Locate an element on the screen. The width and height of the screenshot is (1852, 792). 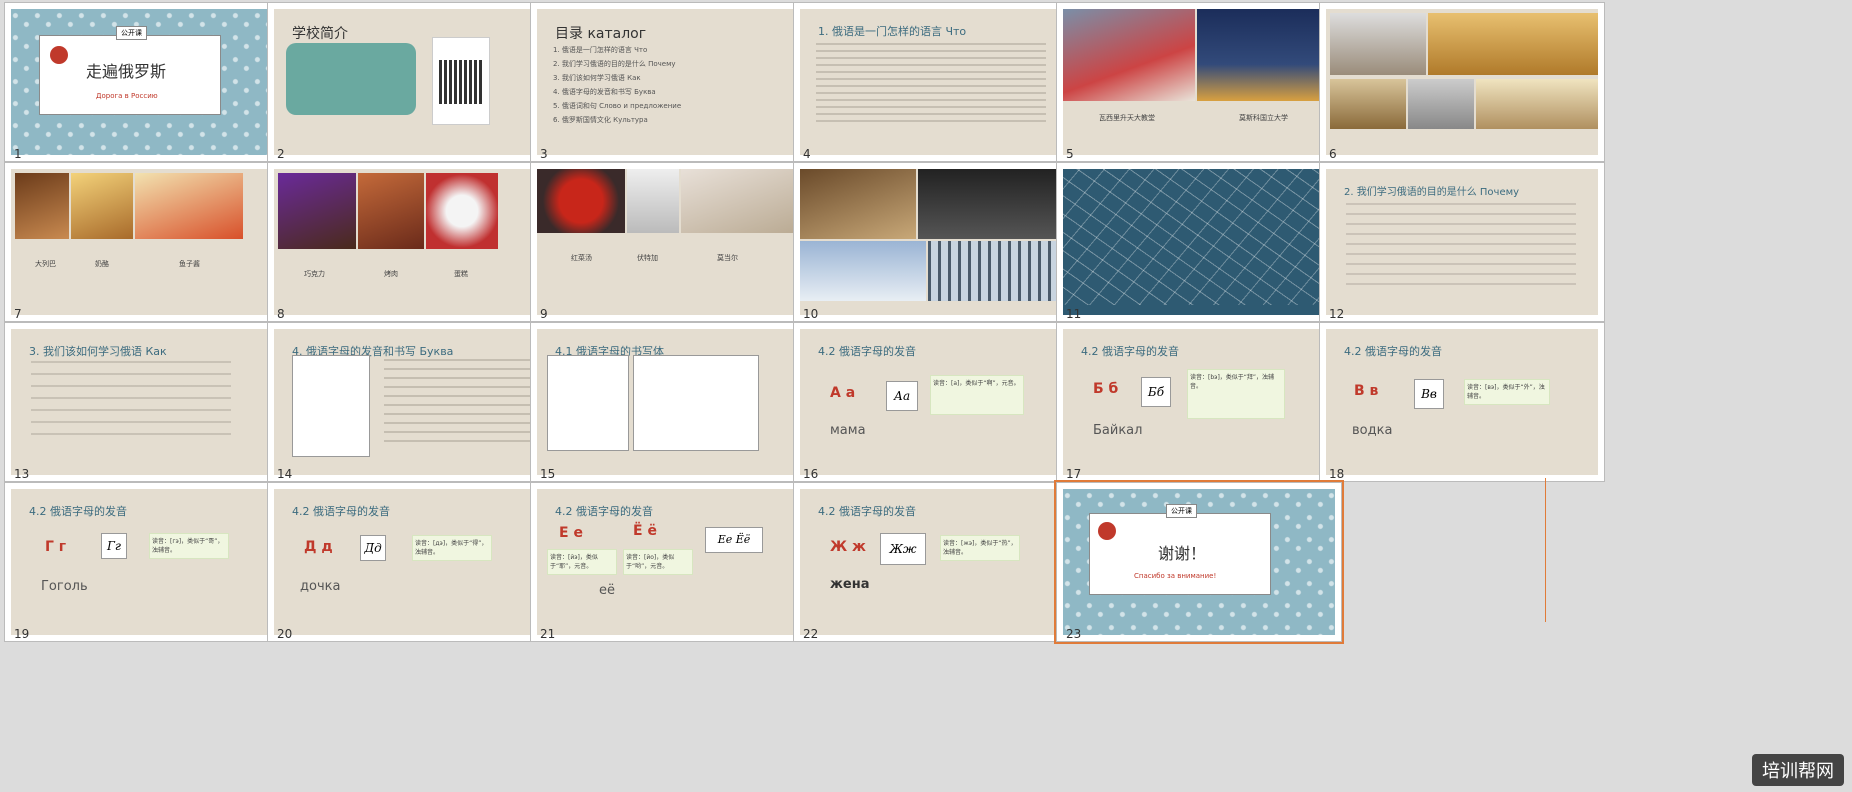
slide-thumbnail-23: 公开课 谢谢！ Спасибо за внимание! is located at coordinates (1199, 562).